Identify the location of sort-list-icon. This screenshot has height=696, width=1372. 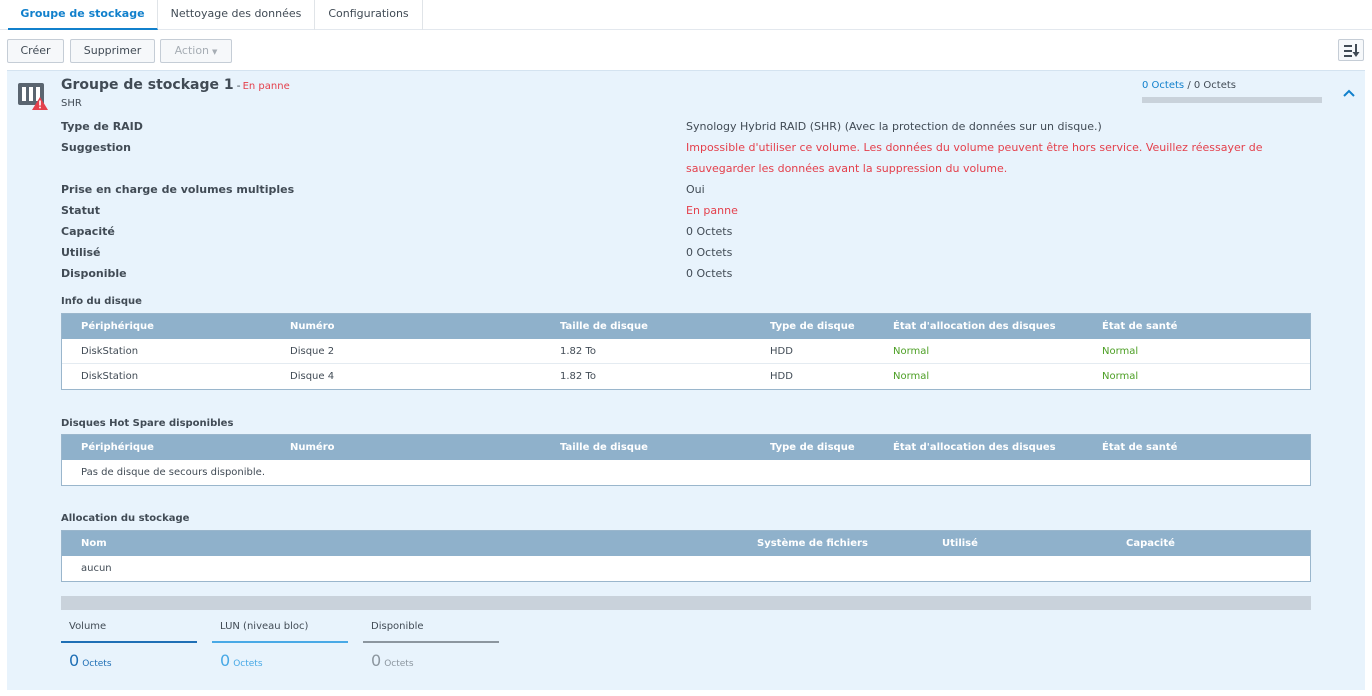
(1352, 50).